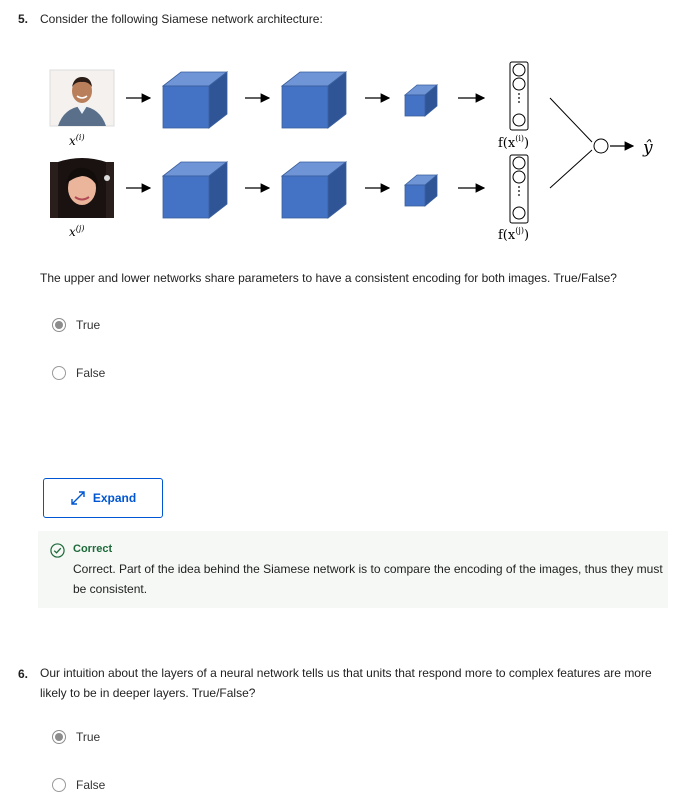 This screenshot has width=681, height=802. I want to click on encoding-bottom-prefix: f(x, so click(507, 235).